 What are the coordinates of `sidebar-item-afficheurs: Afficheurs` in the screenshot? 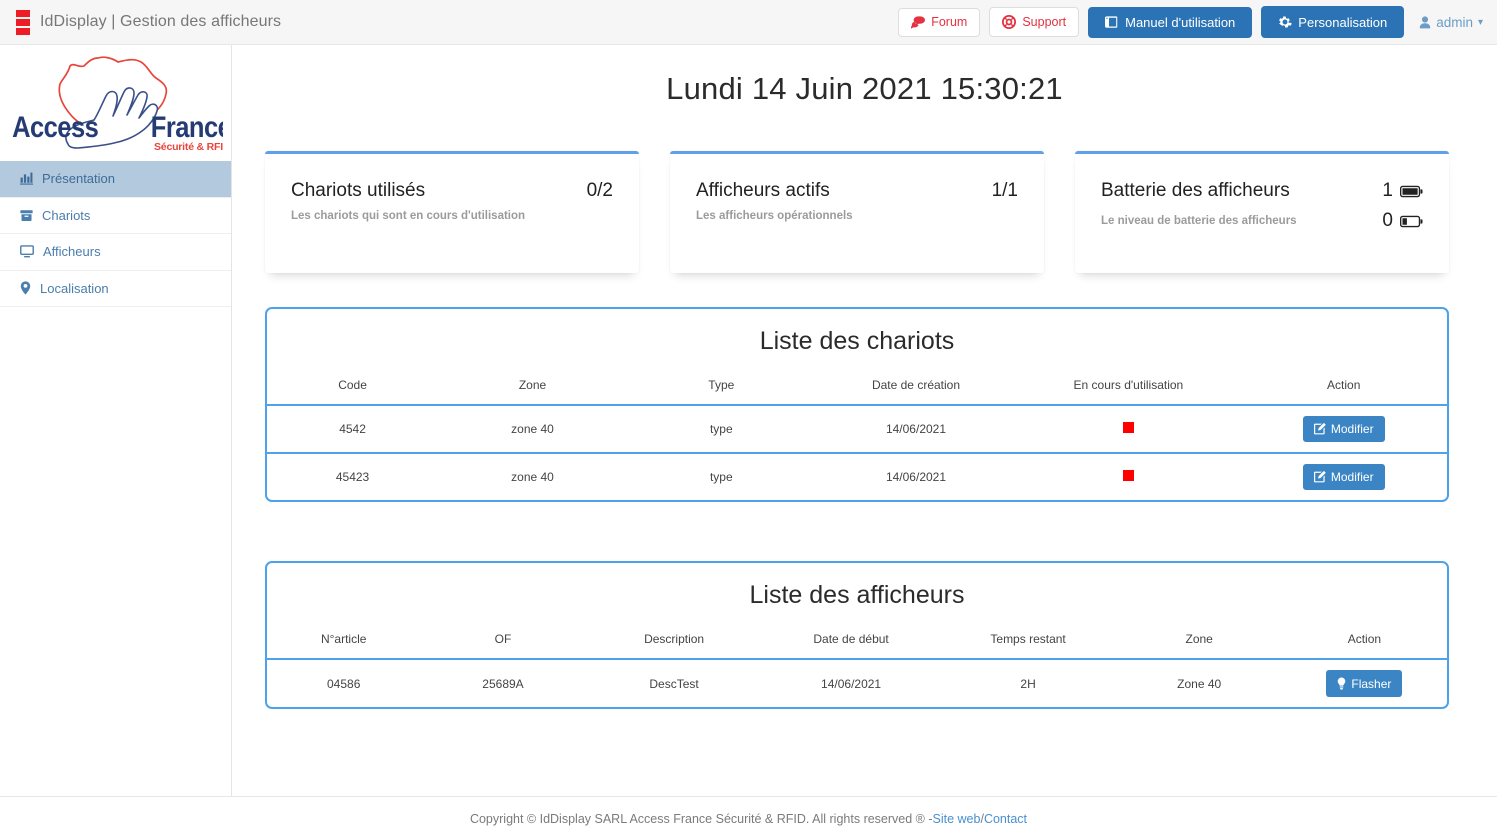 It's located at (115, 252).